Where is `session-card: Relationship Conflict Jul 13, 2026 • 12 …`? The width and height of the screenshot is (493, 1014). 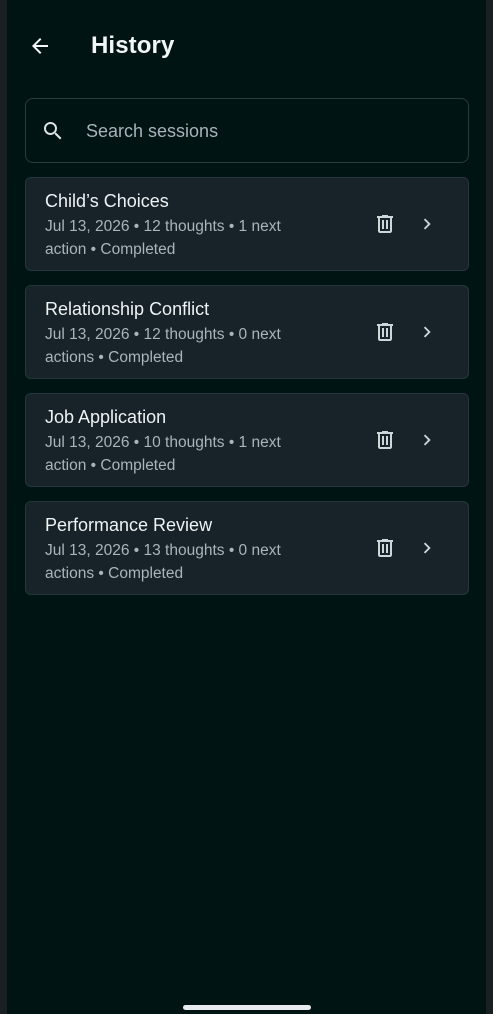 session-card: Relationship Conflict Jul 13, 2026 • 12 … is located at coordinates (247, 332).